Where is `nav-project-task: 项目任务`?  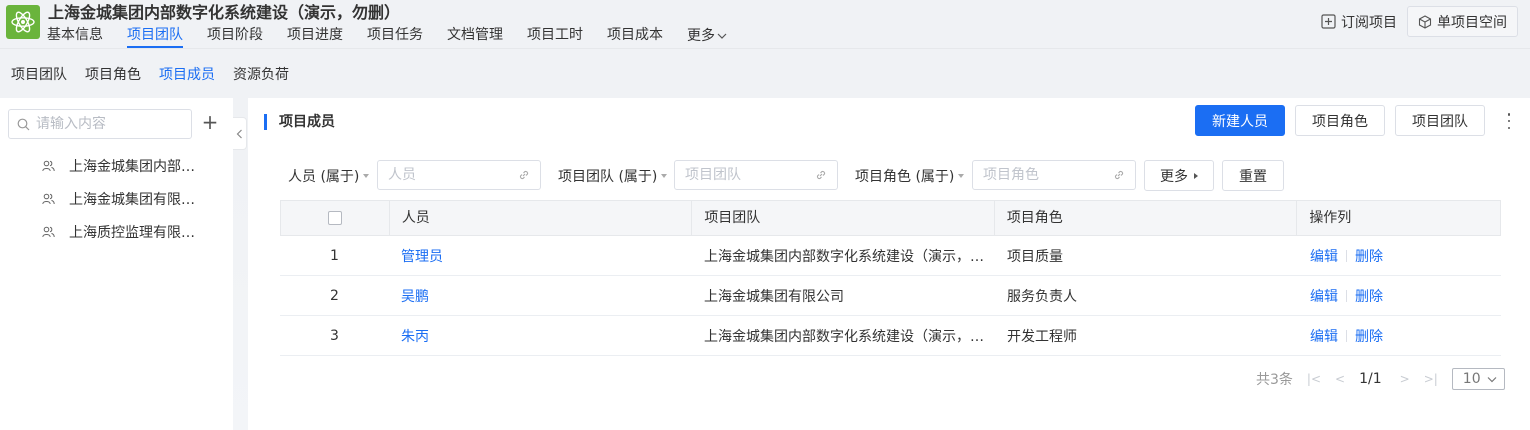 nav-project-task: 项目任务 is located at coordinates (395, 36).